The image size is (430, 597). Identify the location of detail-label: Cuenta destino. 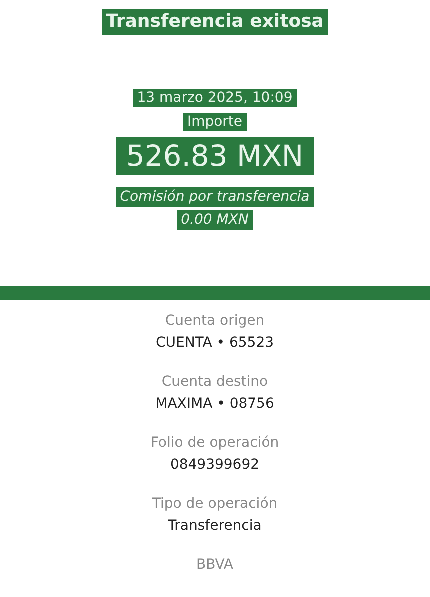
(215, 382).